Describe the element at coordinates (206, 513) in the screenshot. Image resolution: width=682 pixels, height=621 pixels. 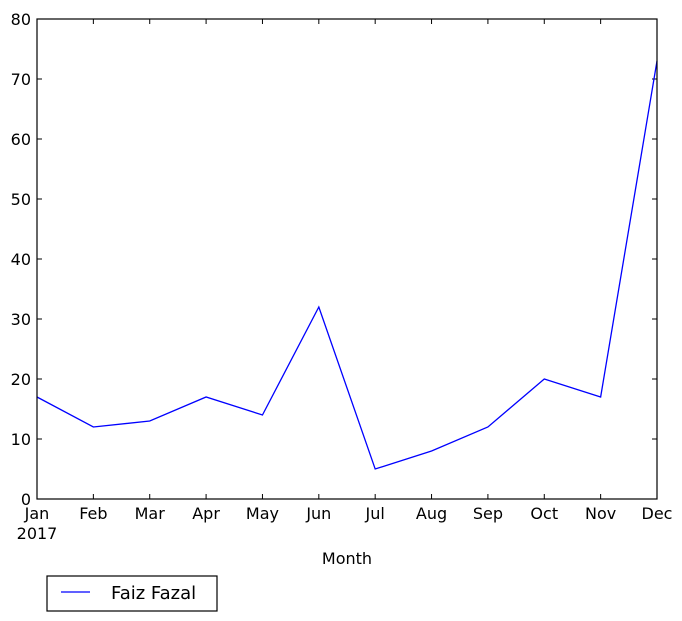
I see `x-tick-label: Apr` at that location.